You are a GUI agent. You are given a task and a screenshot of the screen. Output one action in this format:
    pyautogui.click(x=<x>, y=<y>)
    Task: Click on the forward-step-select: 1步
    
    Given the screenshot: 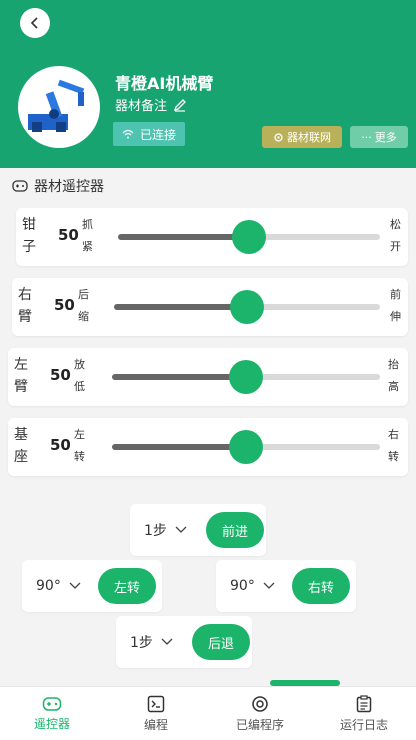 What is the action you would take?
    pyautogui.click(x=175, y=530)
    